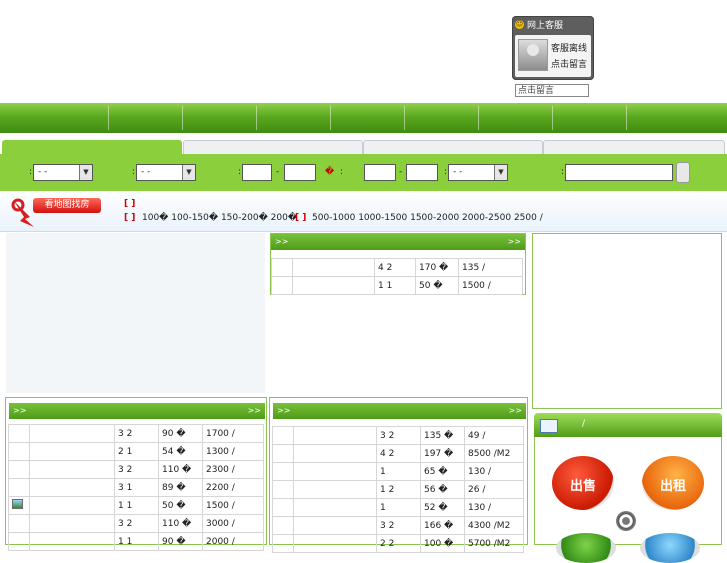 This screenshot has width=727, height=563. I want to click on photo-icon, so click(17, 504).